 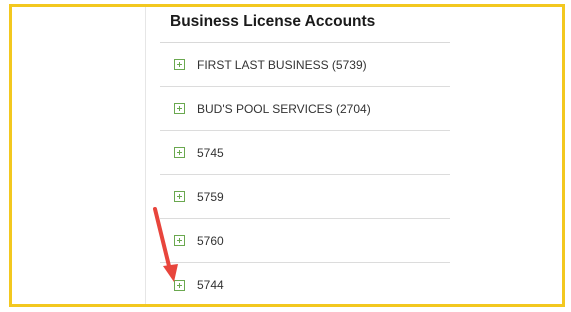 I want to click on account-row-5760: 5760, so click(x=305, y=241).